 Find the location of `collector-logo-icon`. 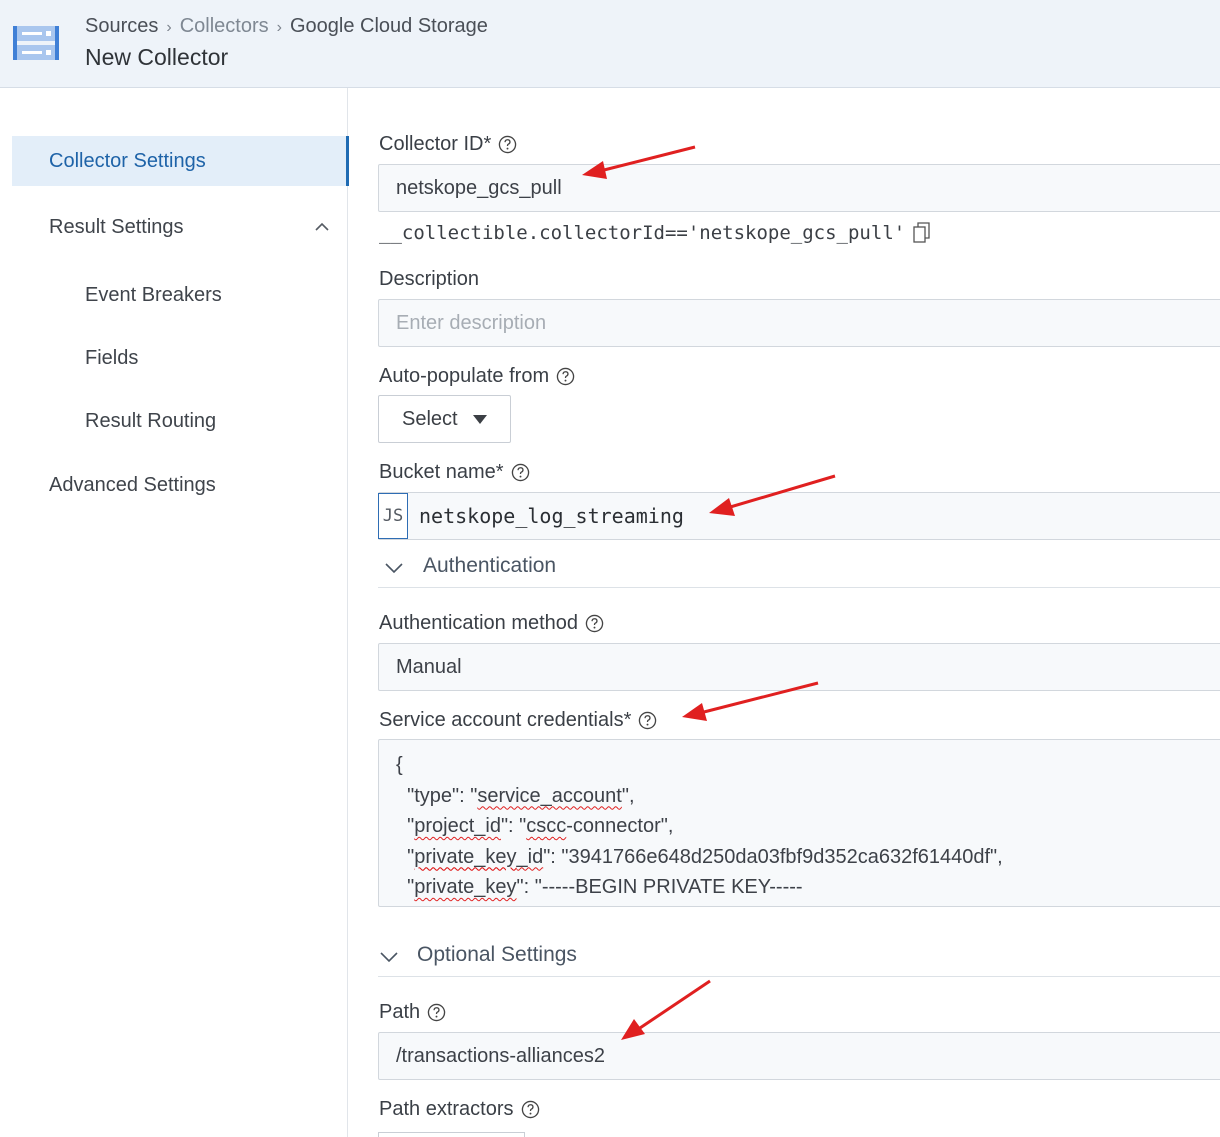

collector-logo-icon is located at coordinates (36, 43).